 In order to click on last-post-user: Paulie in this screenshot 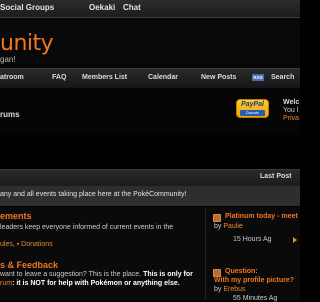, I will do `click(232, 226)`.